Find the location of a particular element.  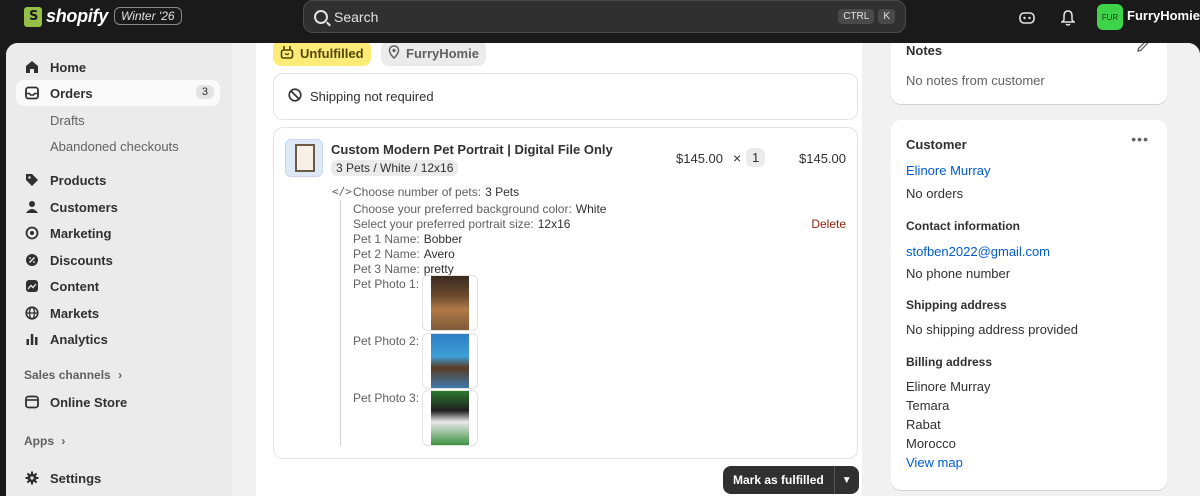

edition-badge: Winter '26 is located at coordinates (148, 16).